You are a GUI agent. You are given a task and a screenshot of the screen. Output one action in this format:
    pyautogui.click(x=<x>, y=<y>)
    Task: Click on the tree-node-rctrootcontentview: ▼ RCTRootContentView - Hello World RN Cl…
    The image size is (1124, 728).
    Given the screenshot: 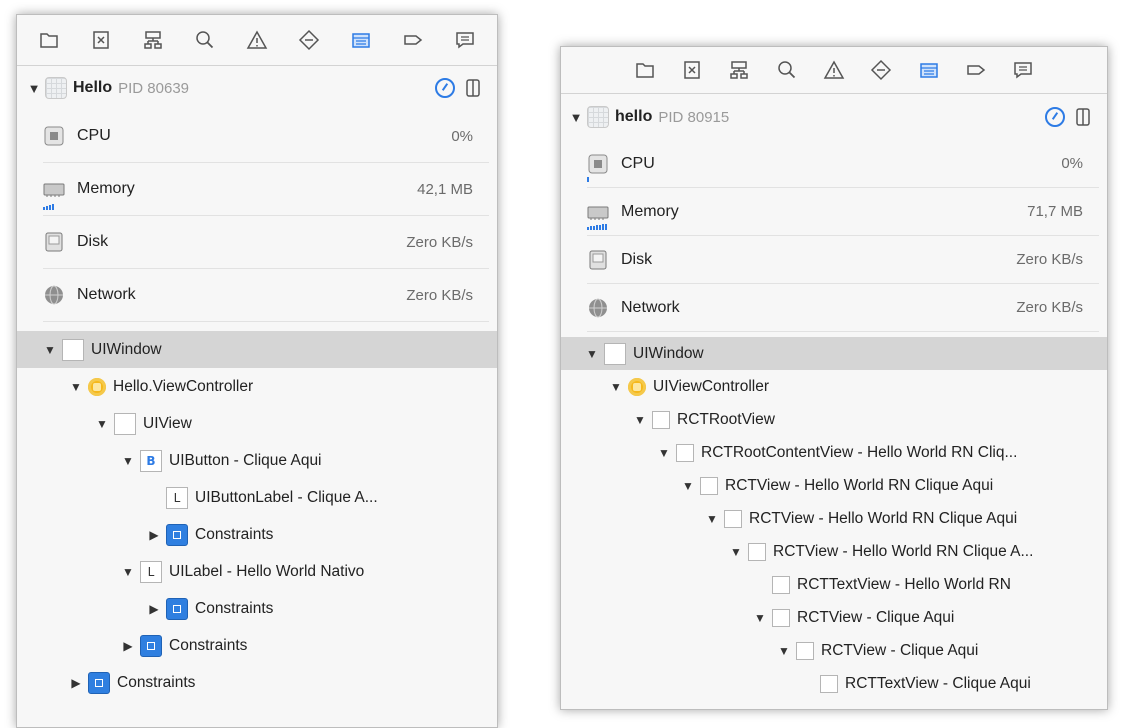 What is the action you would take?
    pyautogui.click(x=834, y=452)
    